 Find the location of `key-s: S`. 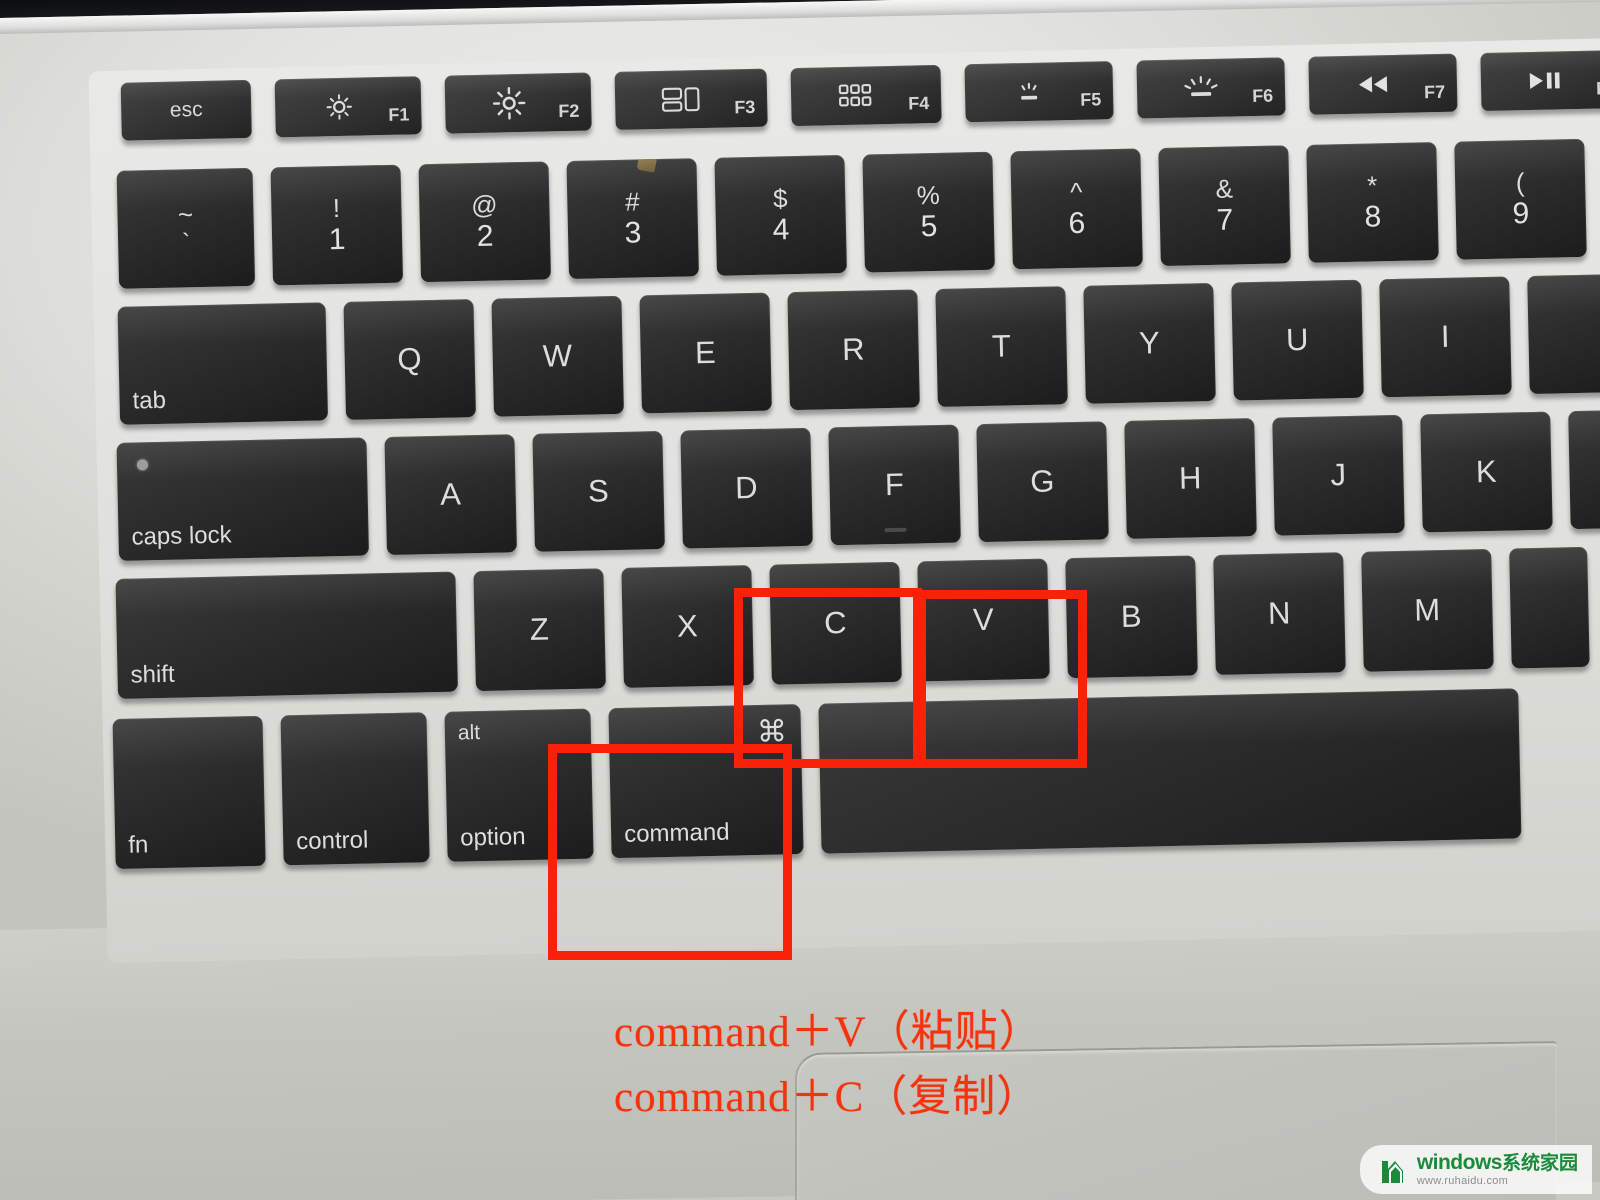

key-s: S is located at coordinates (598, 491).